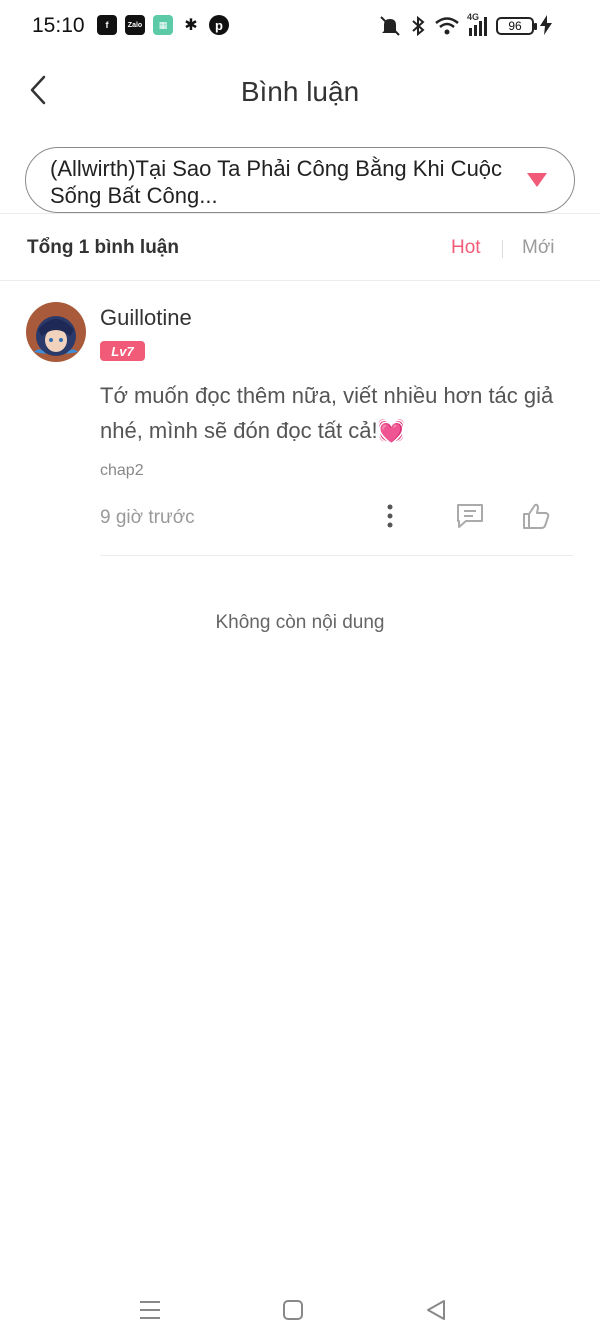 The image size is (600, 1343). I want to click on avatar-image, so click(56, 332).